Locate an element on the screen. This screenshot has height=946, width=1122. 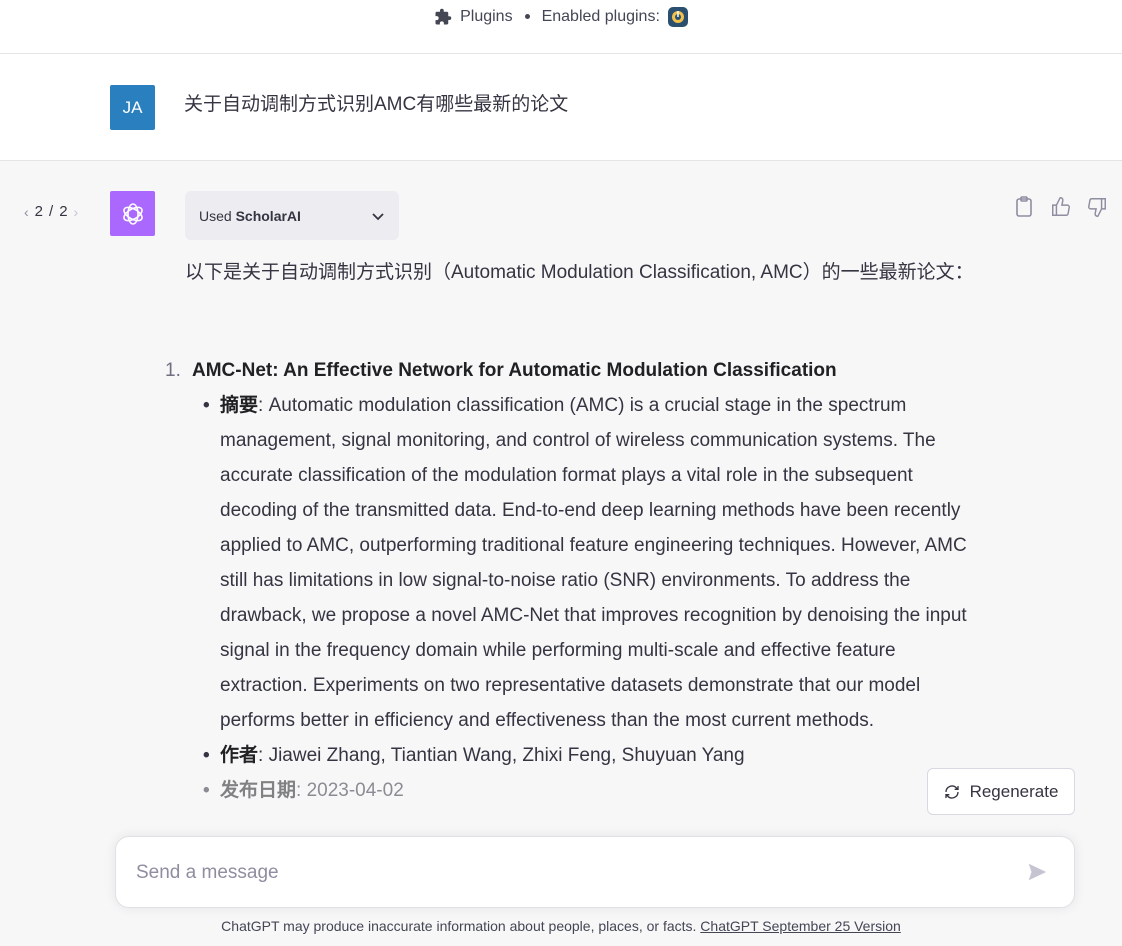
assistant-avatar is located at coordinates (132, 213).